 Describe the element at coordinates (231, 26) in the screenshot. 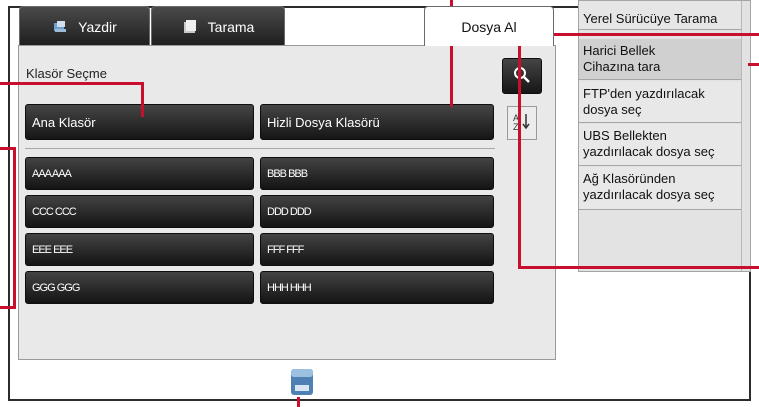

I see `tab-scan-label: Tarama` at that location.